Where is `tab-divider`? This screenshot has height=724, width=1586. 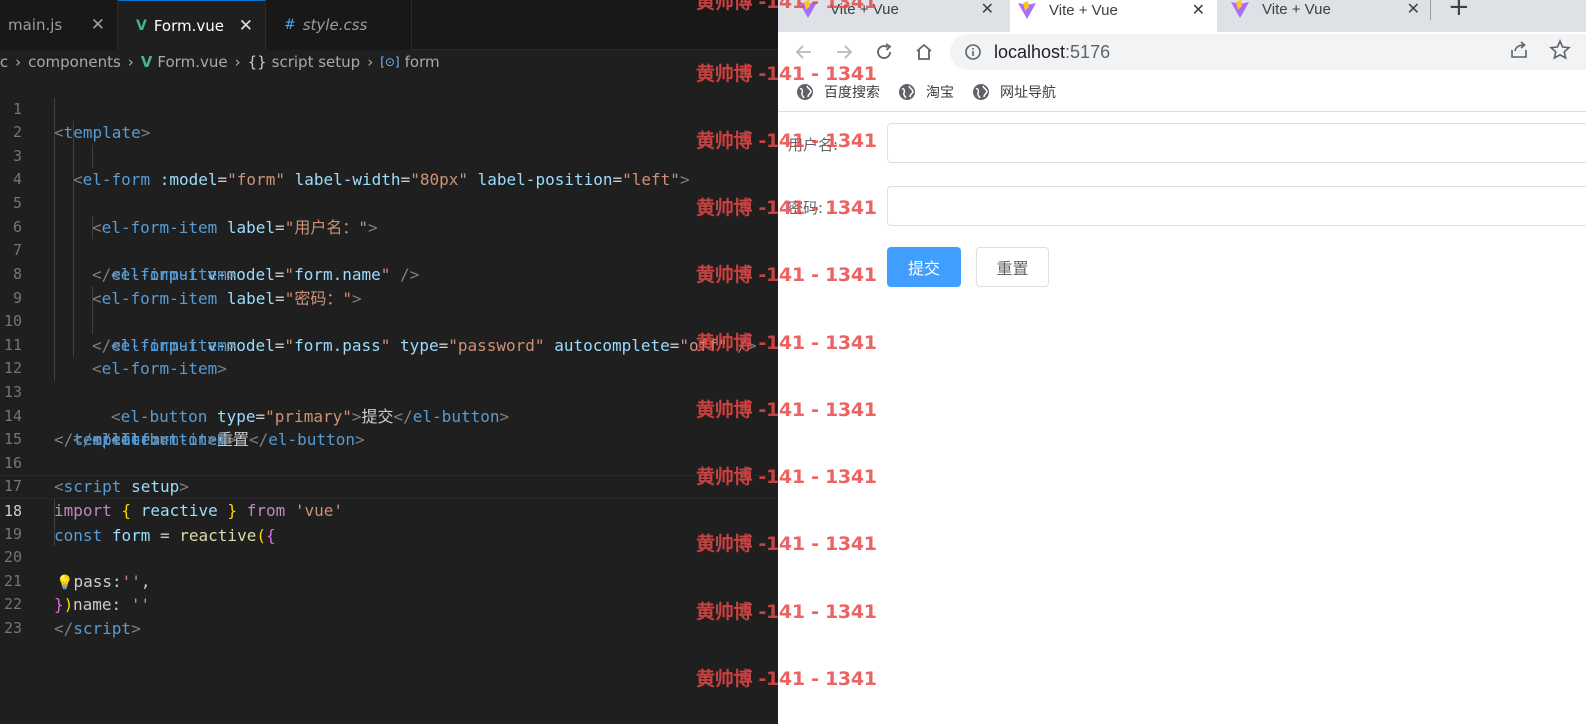
tab-divider is located at coordinates (1430, 10).